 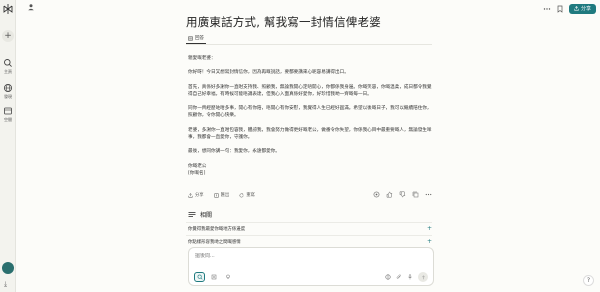 What do you see at coordinates (8, 36) in the screenshot?
I see `new-thread-button: +` at bounding box center [8, 36].